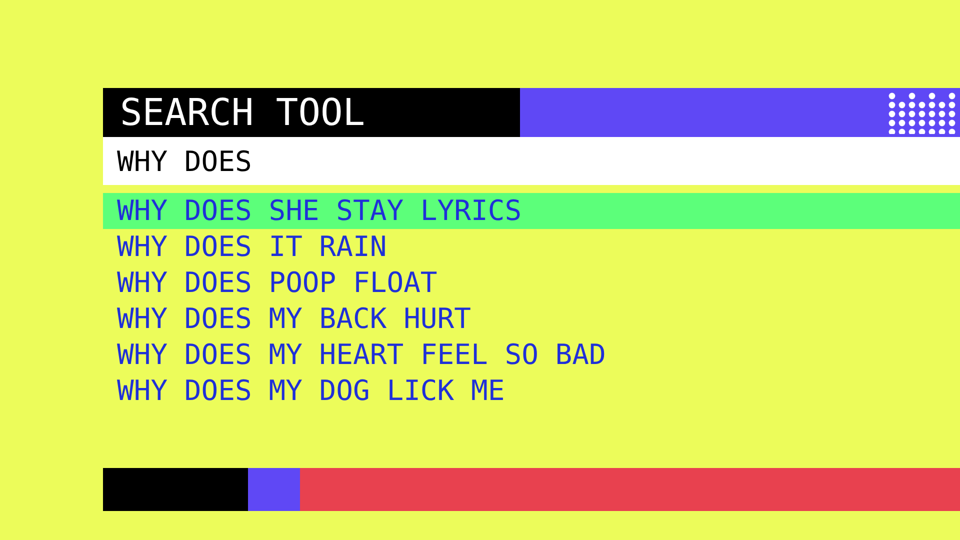  What do you see at coordinates (531, 355) in the screenshot?
I see `suggestion-item: WHY DOES MY HEART FEEL SO BAD` at bounding box center [531, 355].